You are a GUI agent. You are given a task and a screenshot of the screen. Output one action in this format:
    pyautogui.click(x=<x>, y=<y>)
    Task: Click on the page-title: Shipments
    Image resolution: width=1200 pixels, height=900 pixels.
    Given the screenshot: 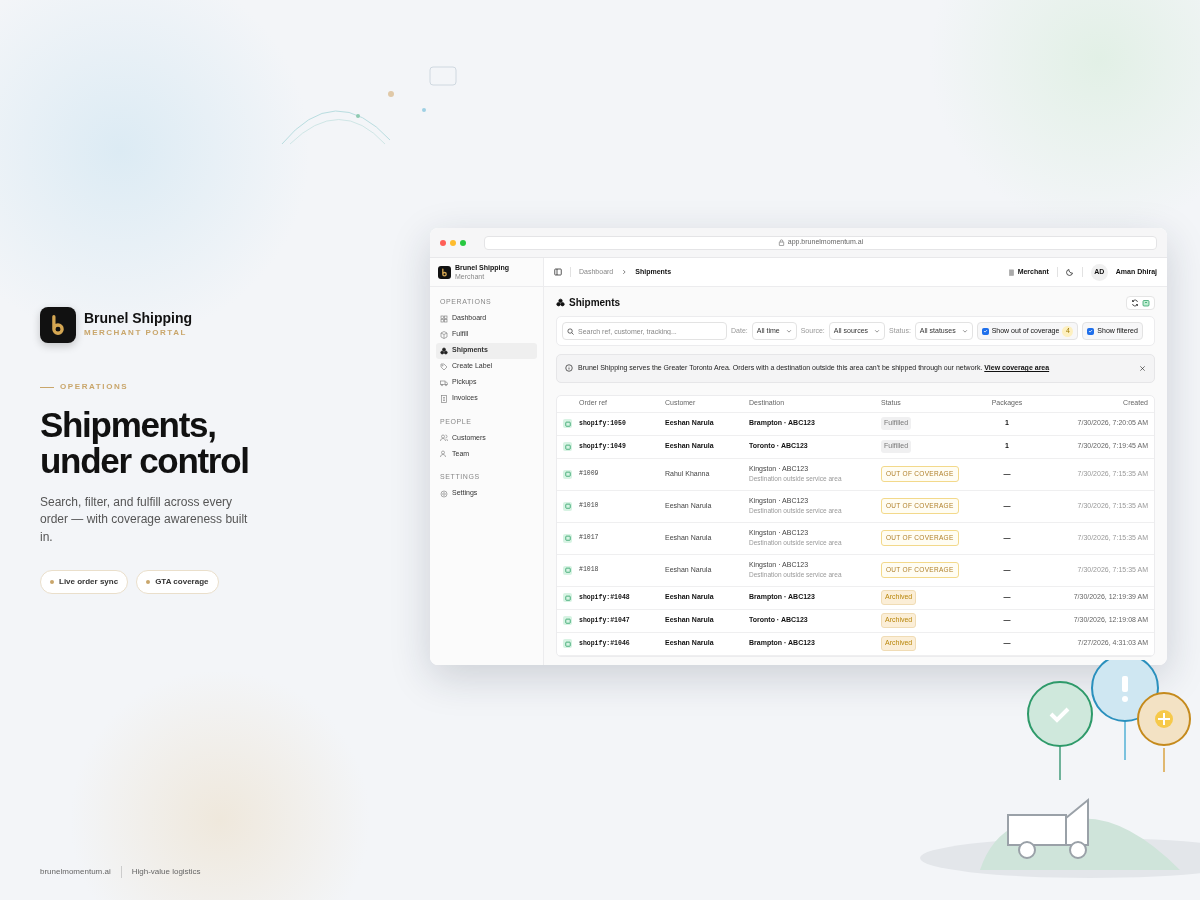 What is the action you would take?
    pyautogui.click(x=595, y=303)
    